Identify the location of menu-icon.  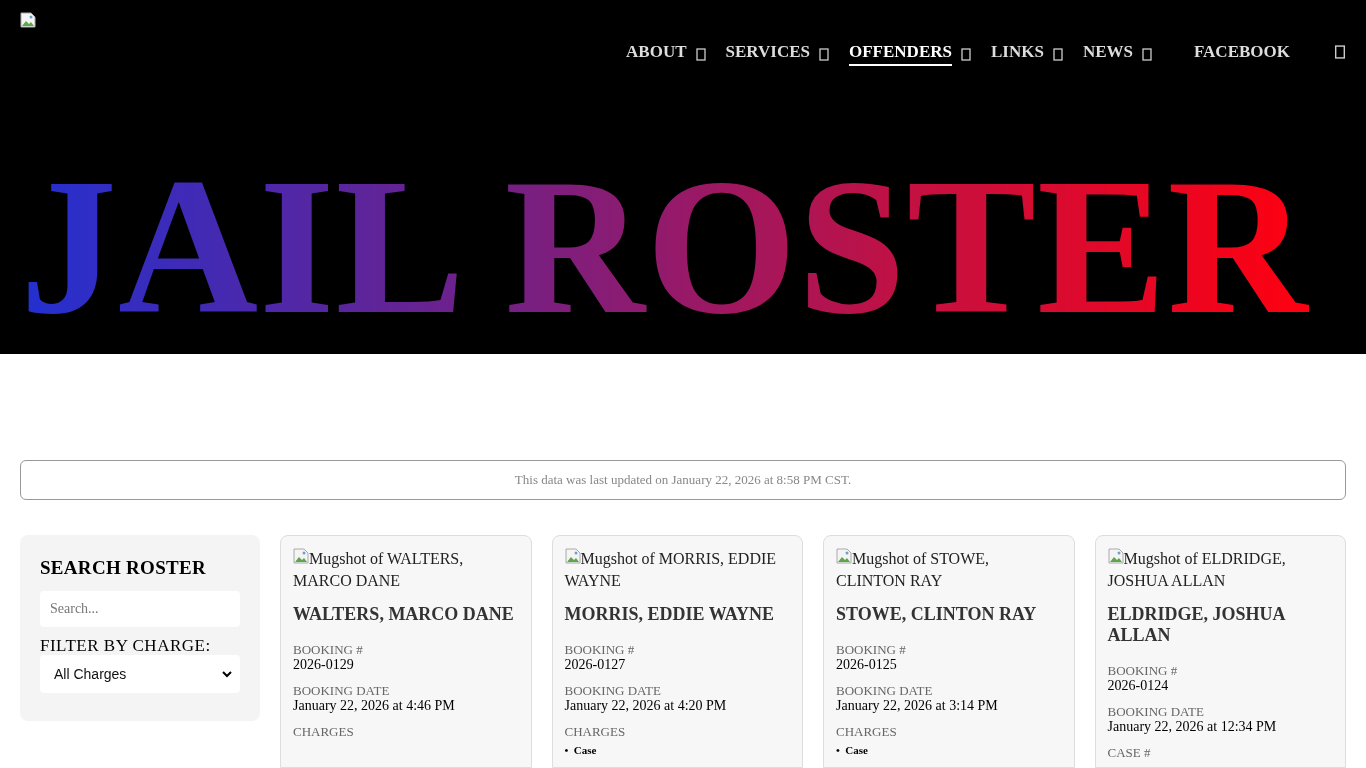
(1340, 52).